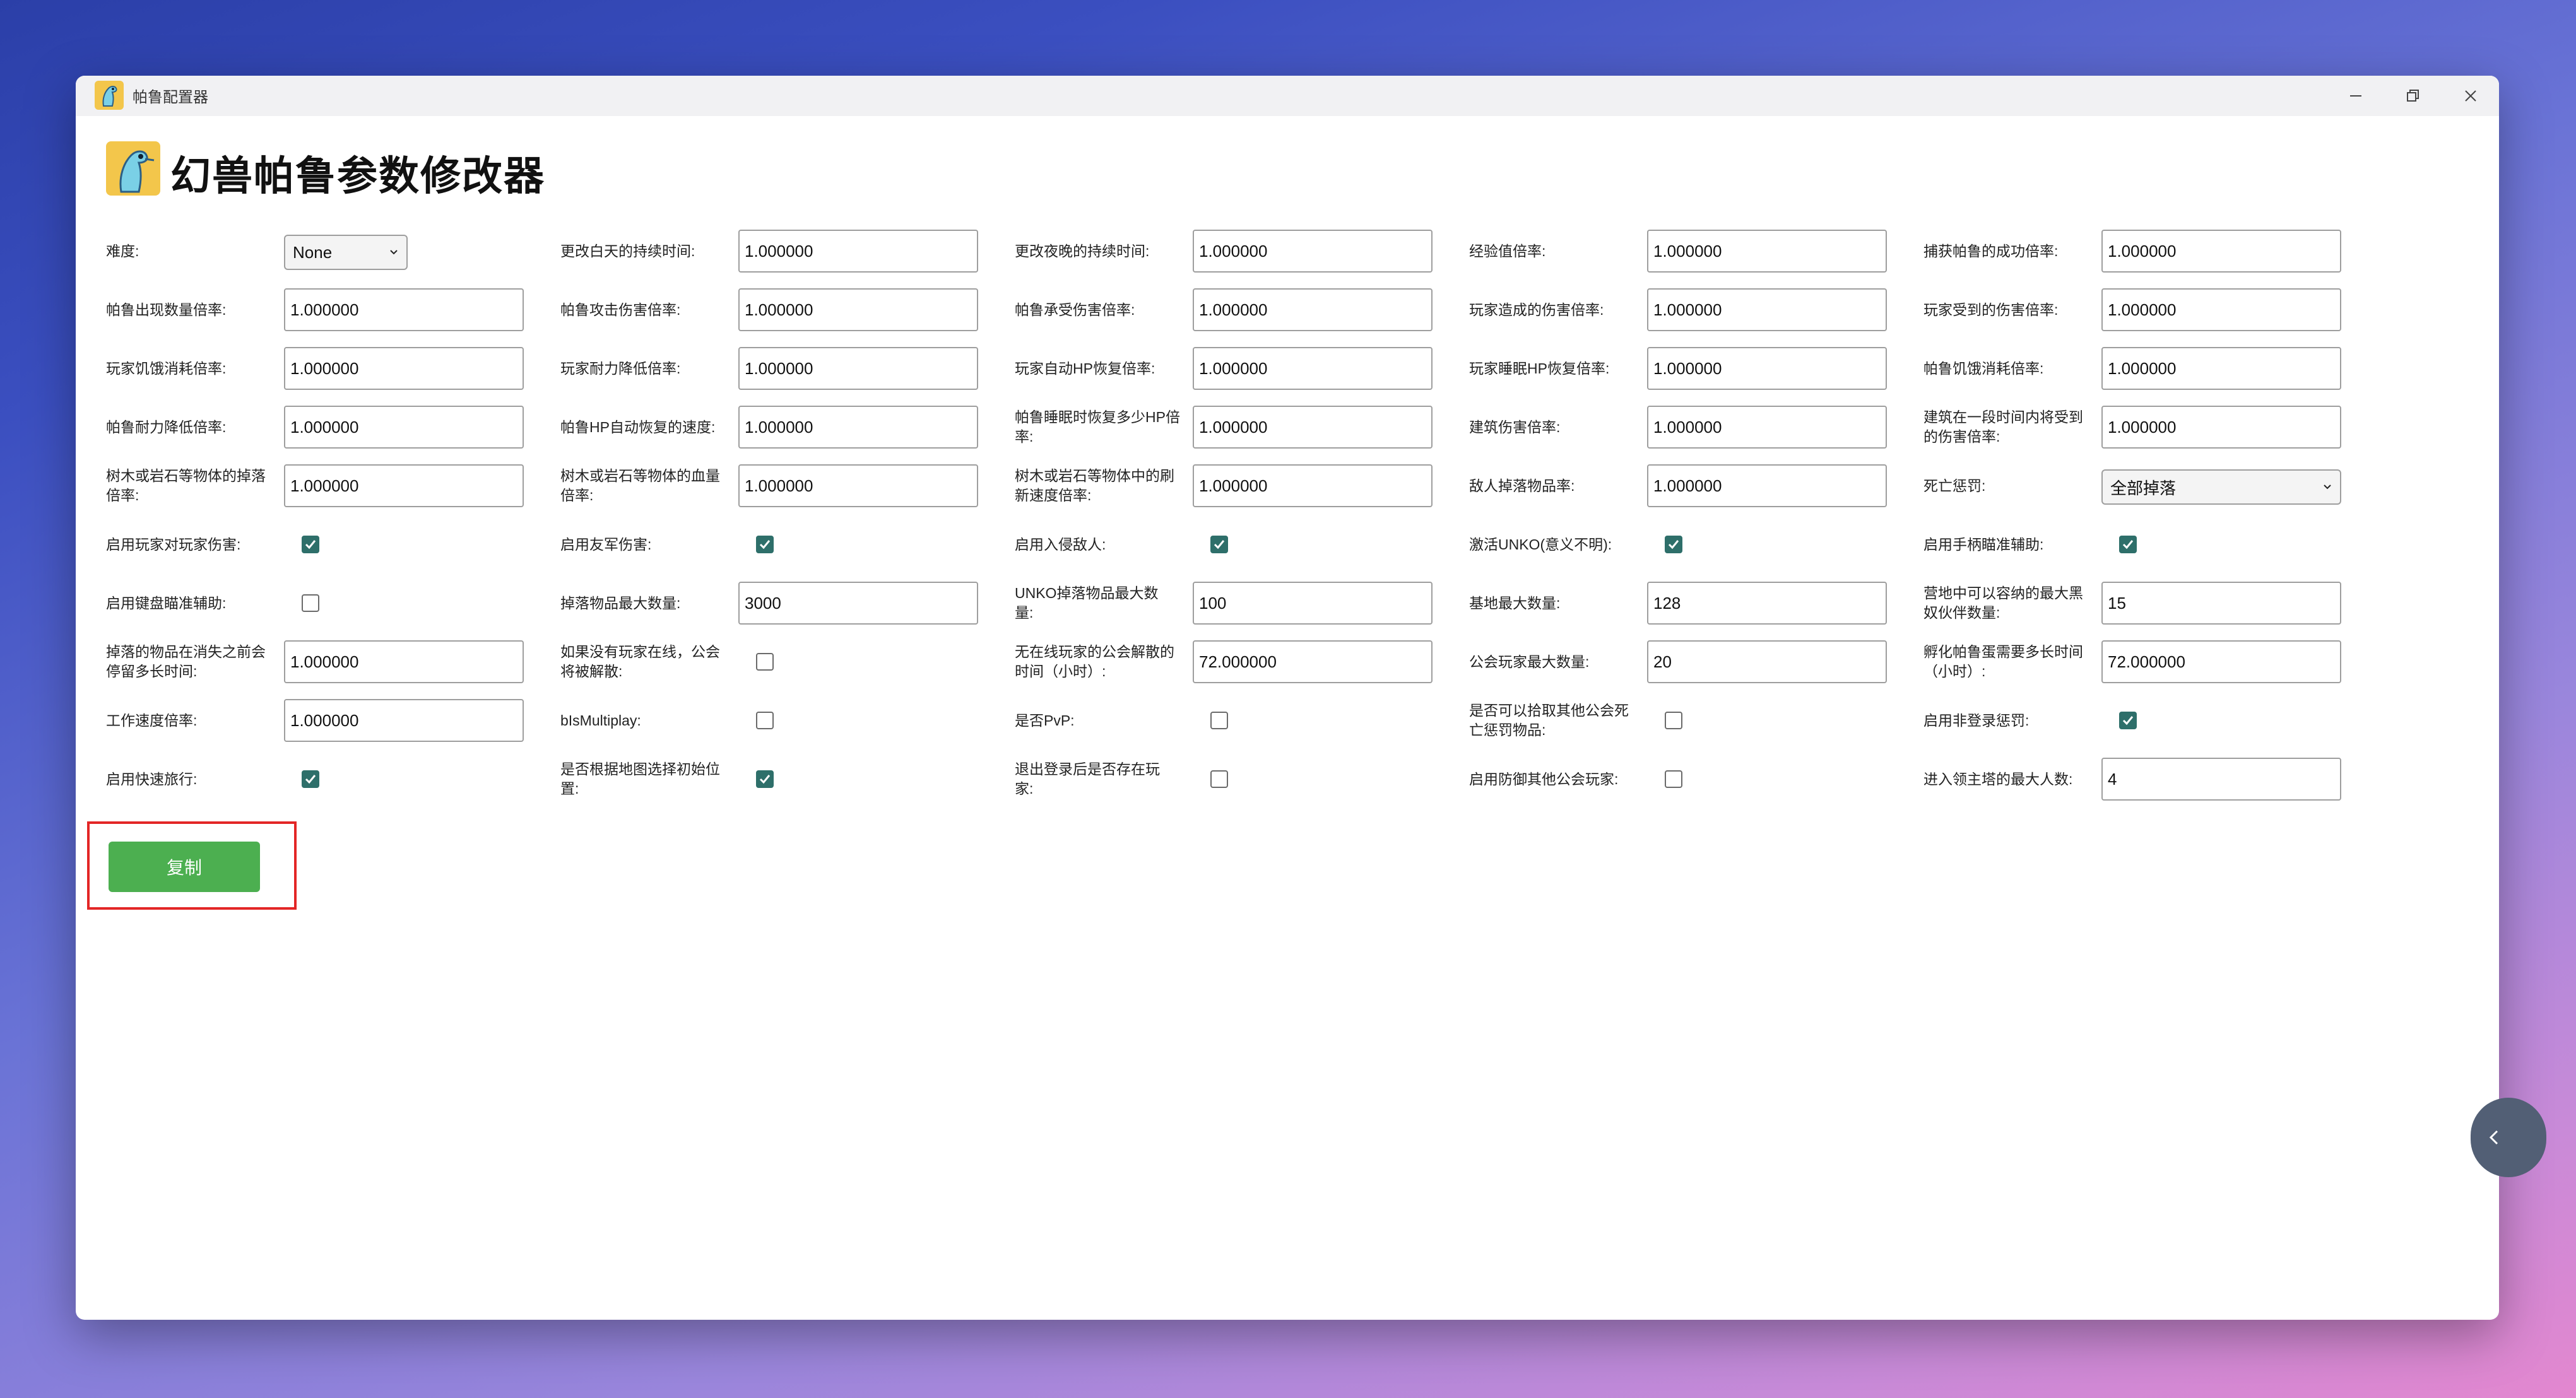 The width and height of the screenshot is (2576, 1398). Describe the element at coordinates (194, 427) in the screenshot. I see `setting-label: 帕鲁耐力降低倍率:` at that location.